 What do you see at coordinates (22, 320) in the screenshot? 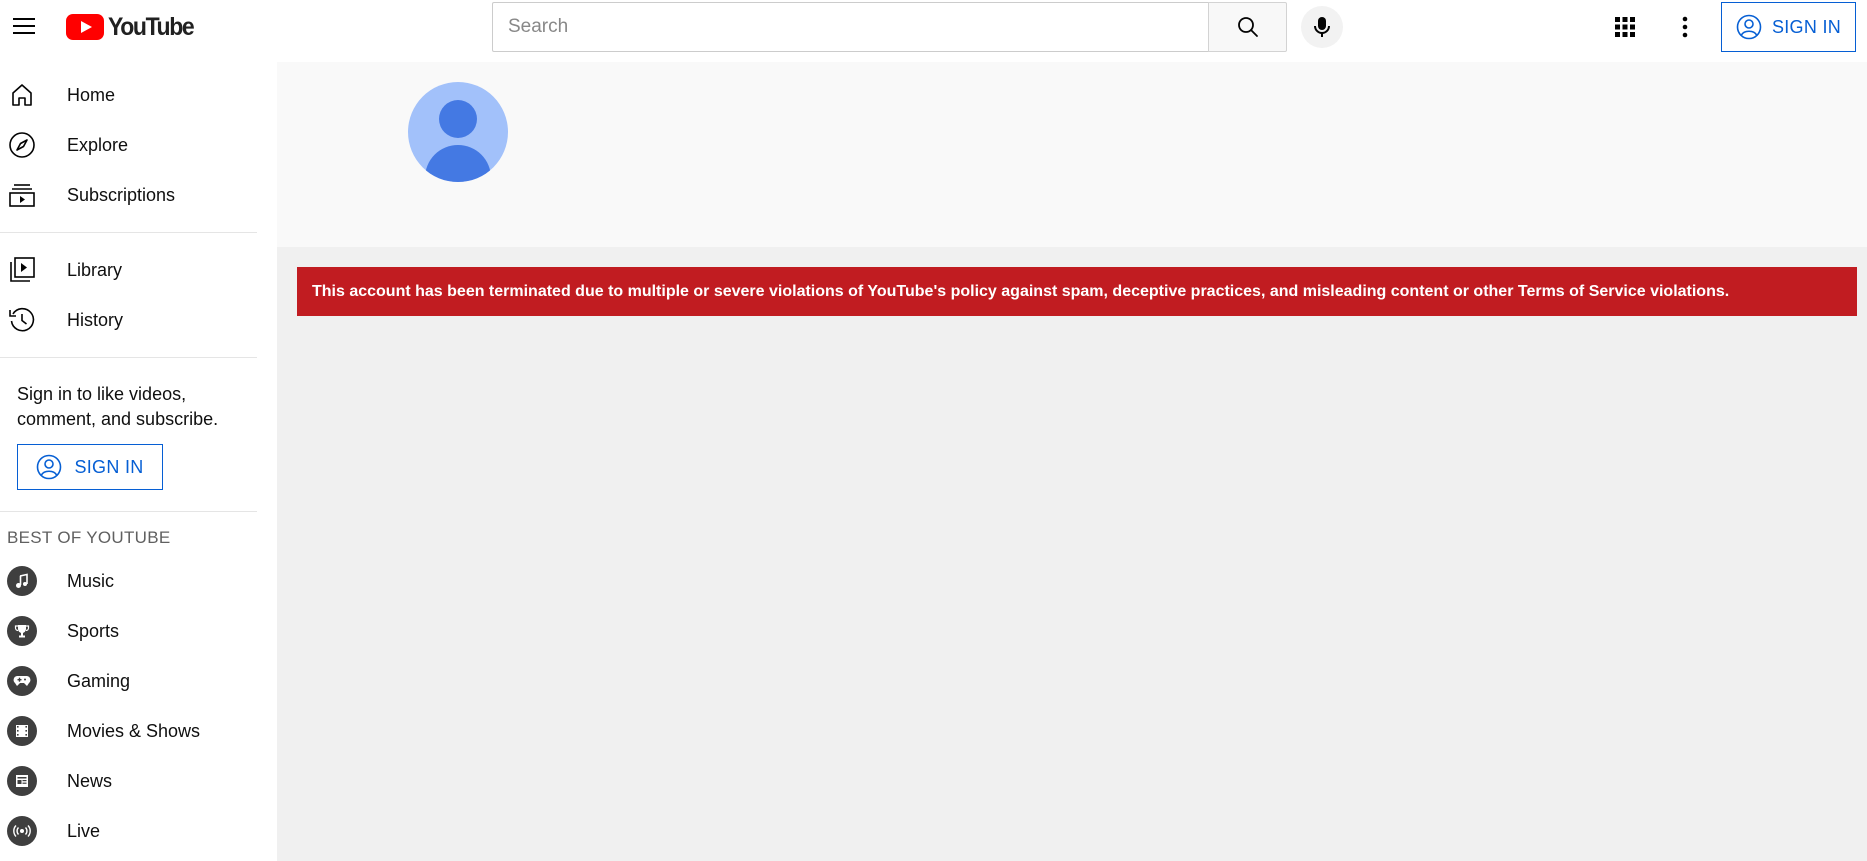
I see `history-icon` at bounding box center [22, 320].